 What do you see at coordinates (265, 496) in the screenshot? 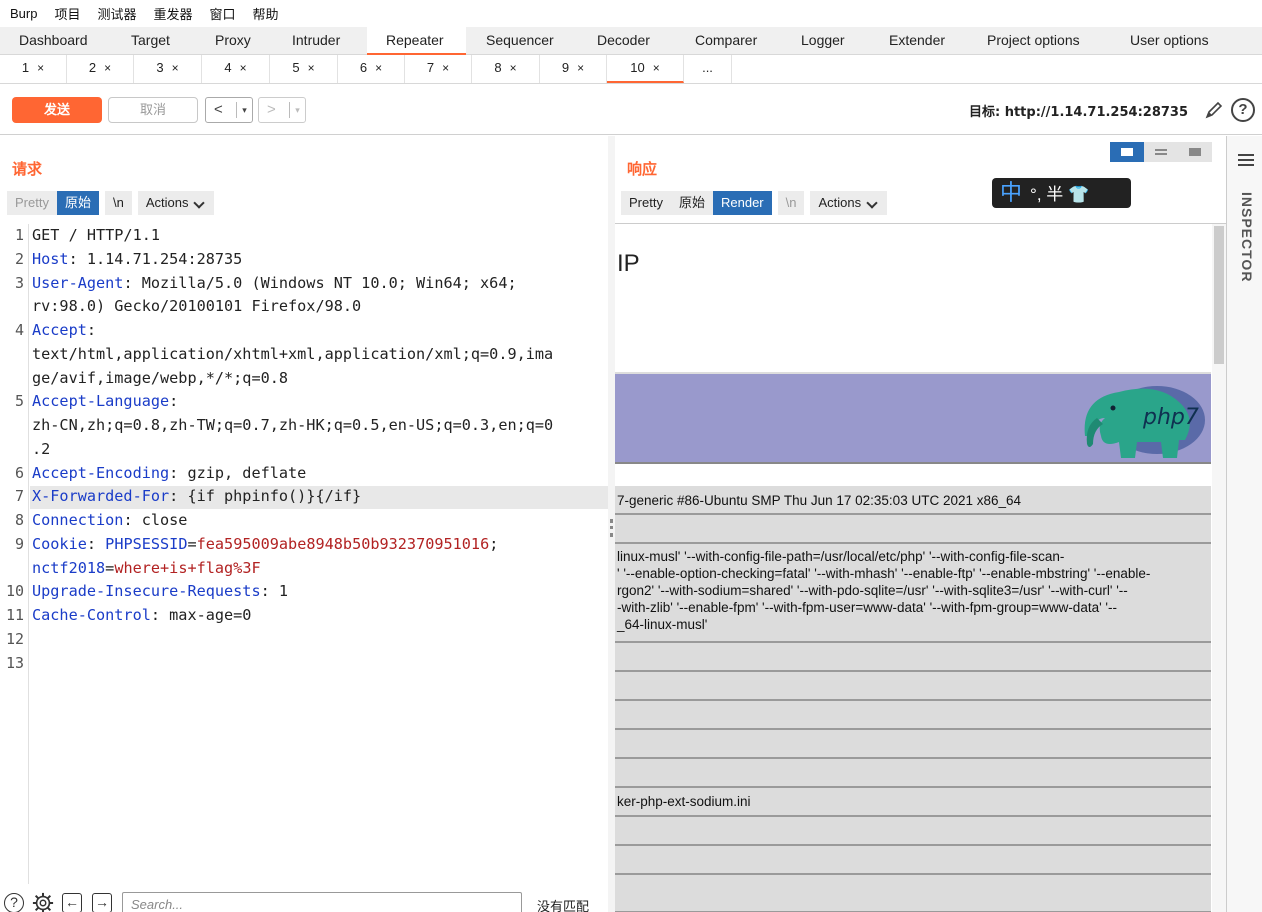
I see `header-value: : {if phpinfo()}{/if}` at bounding box center [265, 496].